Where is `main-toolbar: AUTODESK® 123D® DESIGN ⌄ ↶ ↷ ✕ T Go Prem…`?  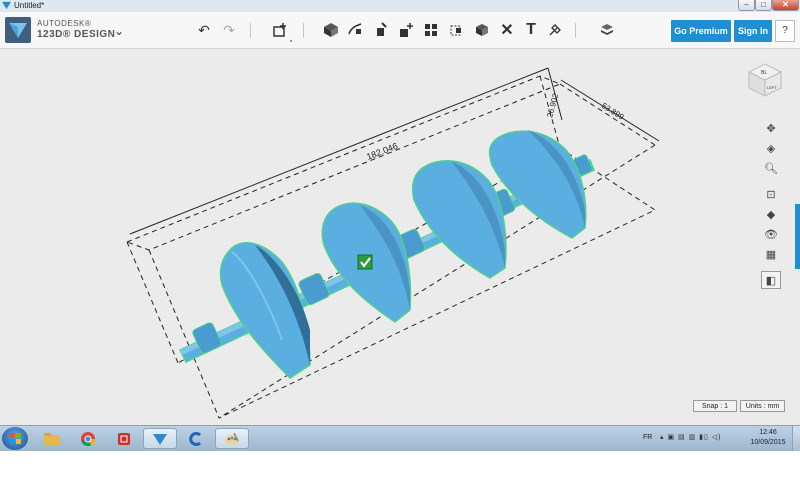
main-toolbar: AUTODESK® 123D® DESIGN ⌄ ↶ ↷ ✕ T Go Prem… is located at coordinates (400, 30).